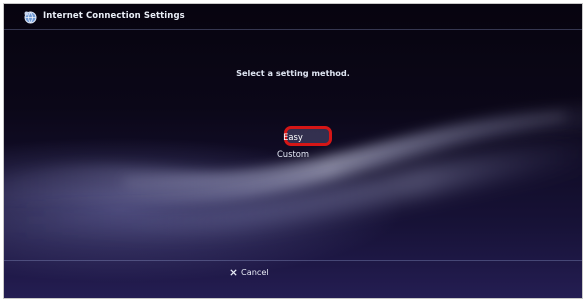 The height and width of the screenshot is (302, 586). Describe the element at coordinates (114, 16) in the screenshot. I see `page-title: Internet Connection Settings` at that location.